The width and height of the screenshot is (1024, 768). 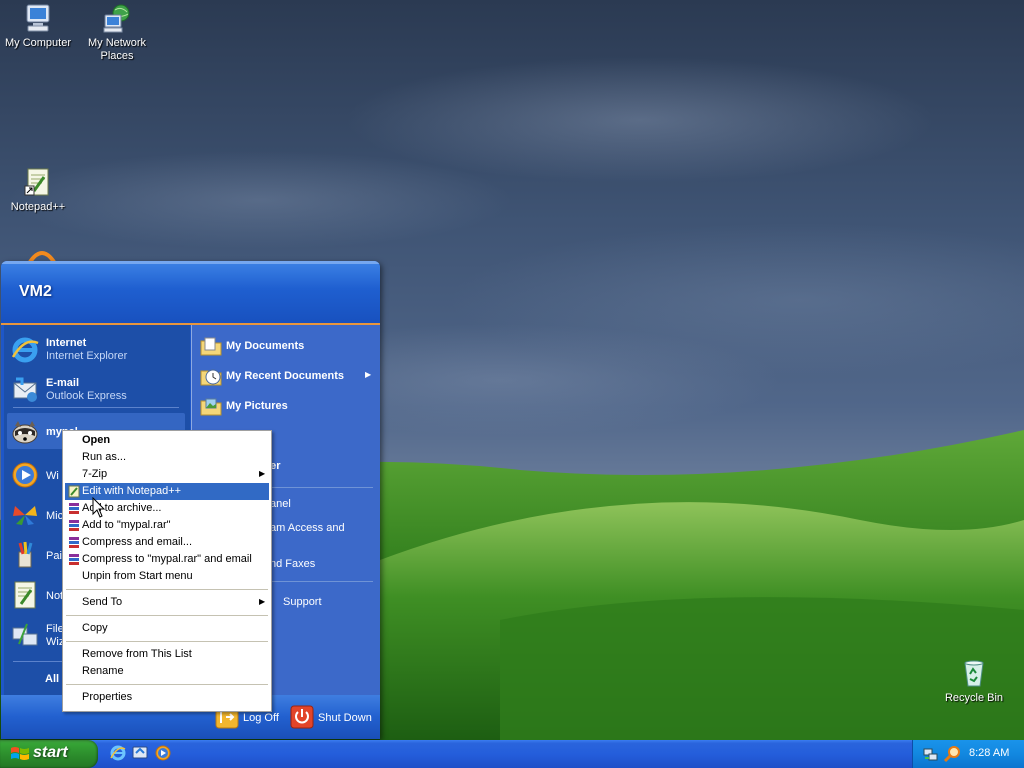 What do you see at coordinates (38, 18) in the screenshot?
I see `my-computer-icon` at bounding box center [38, 18].